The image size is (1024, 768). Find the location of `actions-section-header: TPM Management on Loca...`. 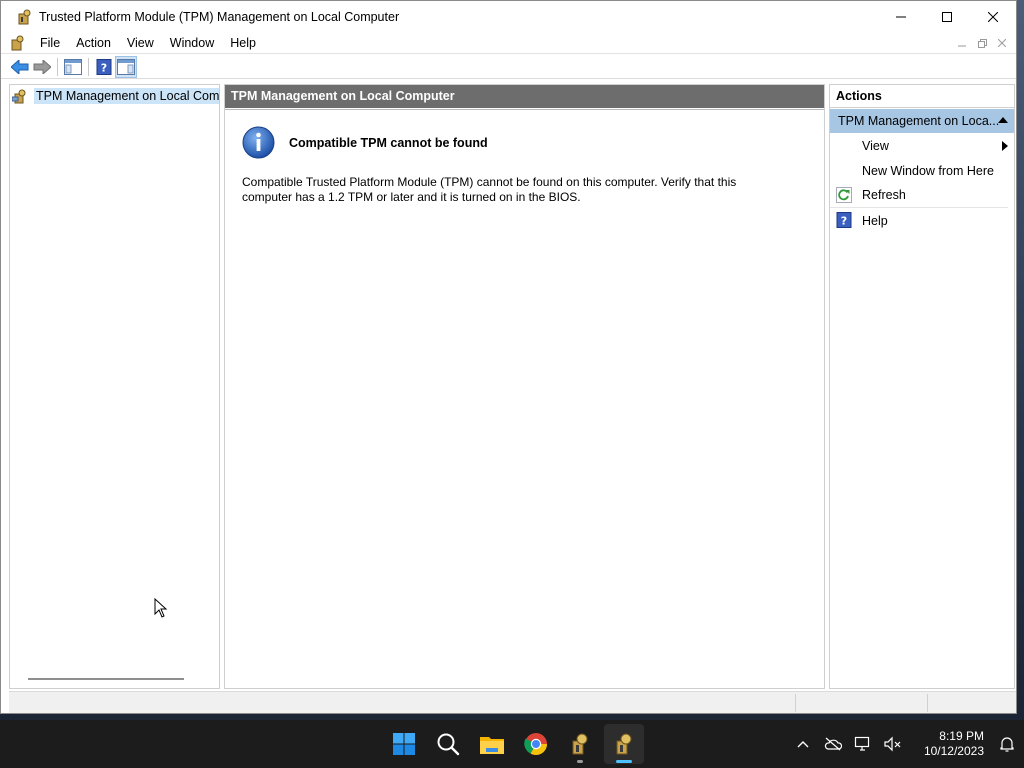

actions-section-header: TPM Management on Loca... is located at coordinates (922, 121).